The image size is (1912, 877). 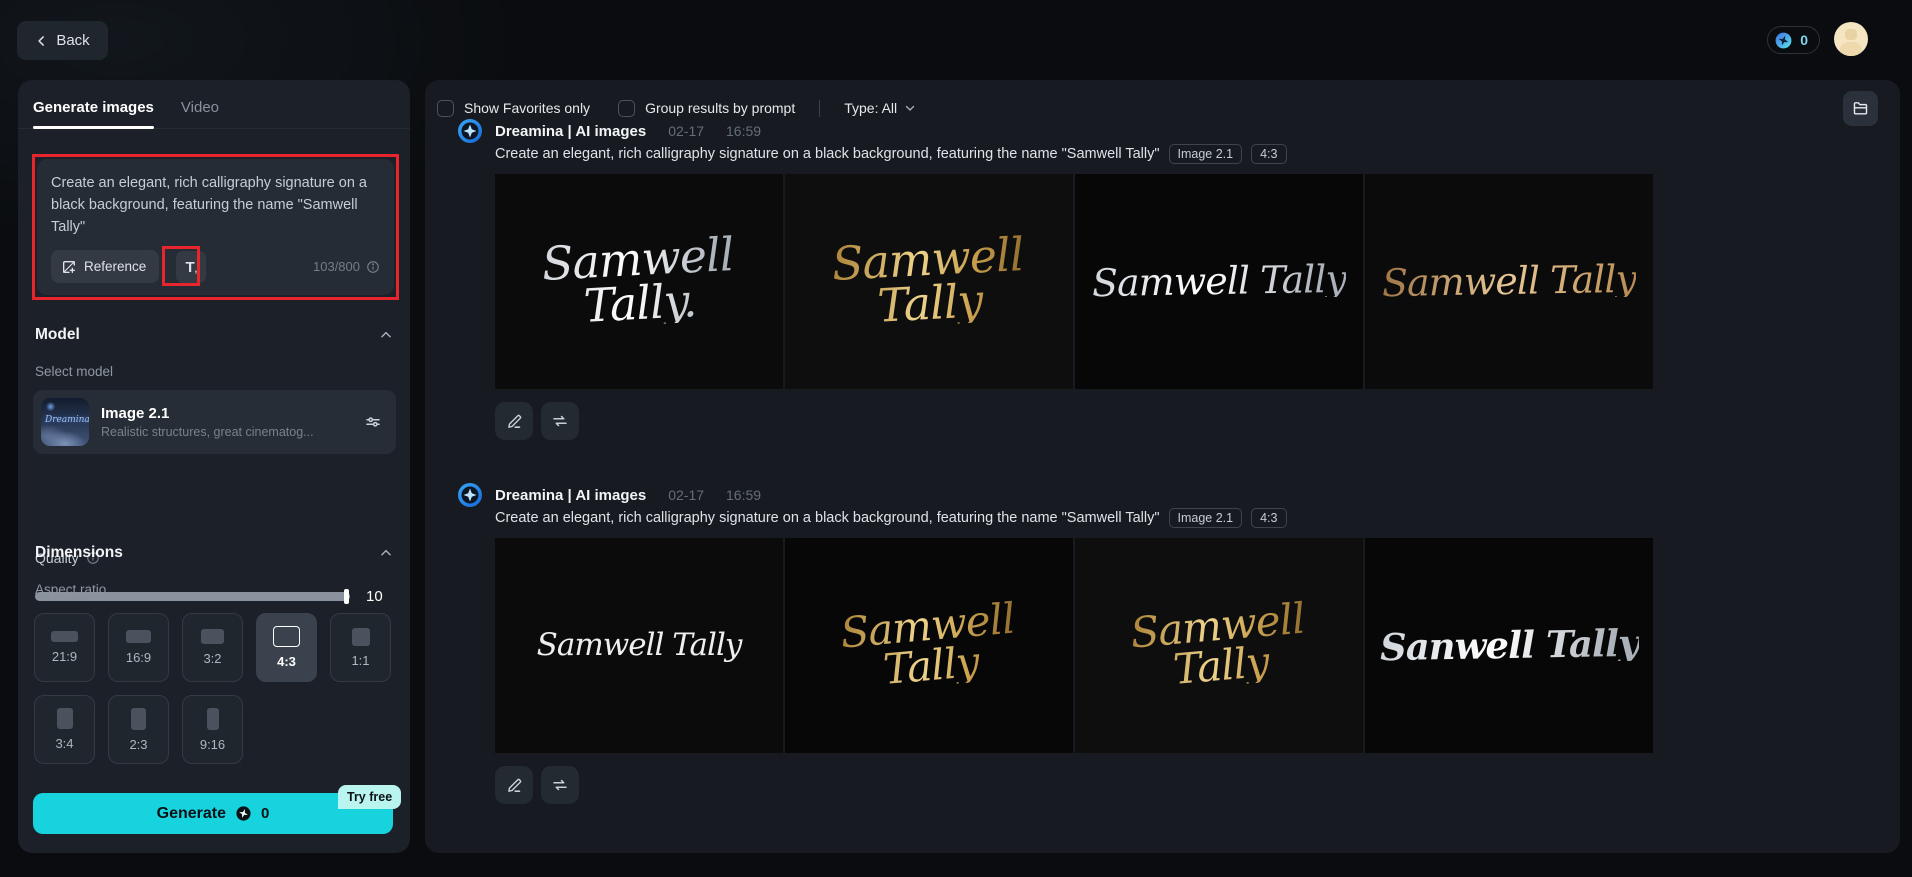 What do you see at coordinates (527, 108) in the screenshot?
I see `favorites-label: Show Favorites only` at bounding box center [527, 108].